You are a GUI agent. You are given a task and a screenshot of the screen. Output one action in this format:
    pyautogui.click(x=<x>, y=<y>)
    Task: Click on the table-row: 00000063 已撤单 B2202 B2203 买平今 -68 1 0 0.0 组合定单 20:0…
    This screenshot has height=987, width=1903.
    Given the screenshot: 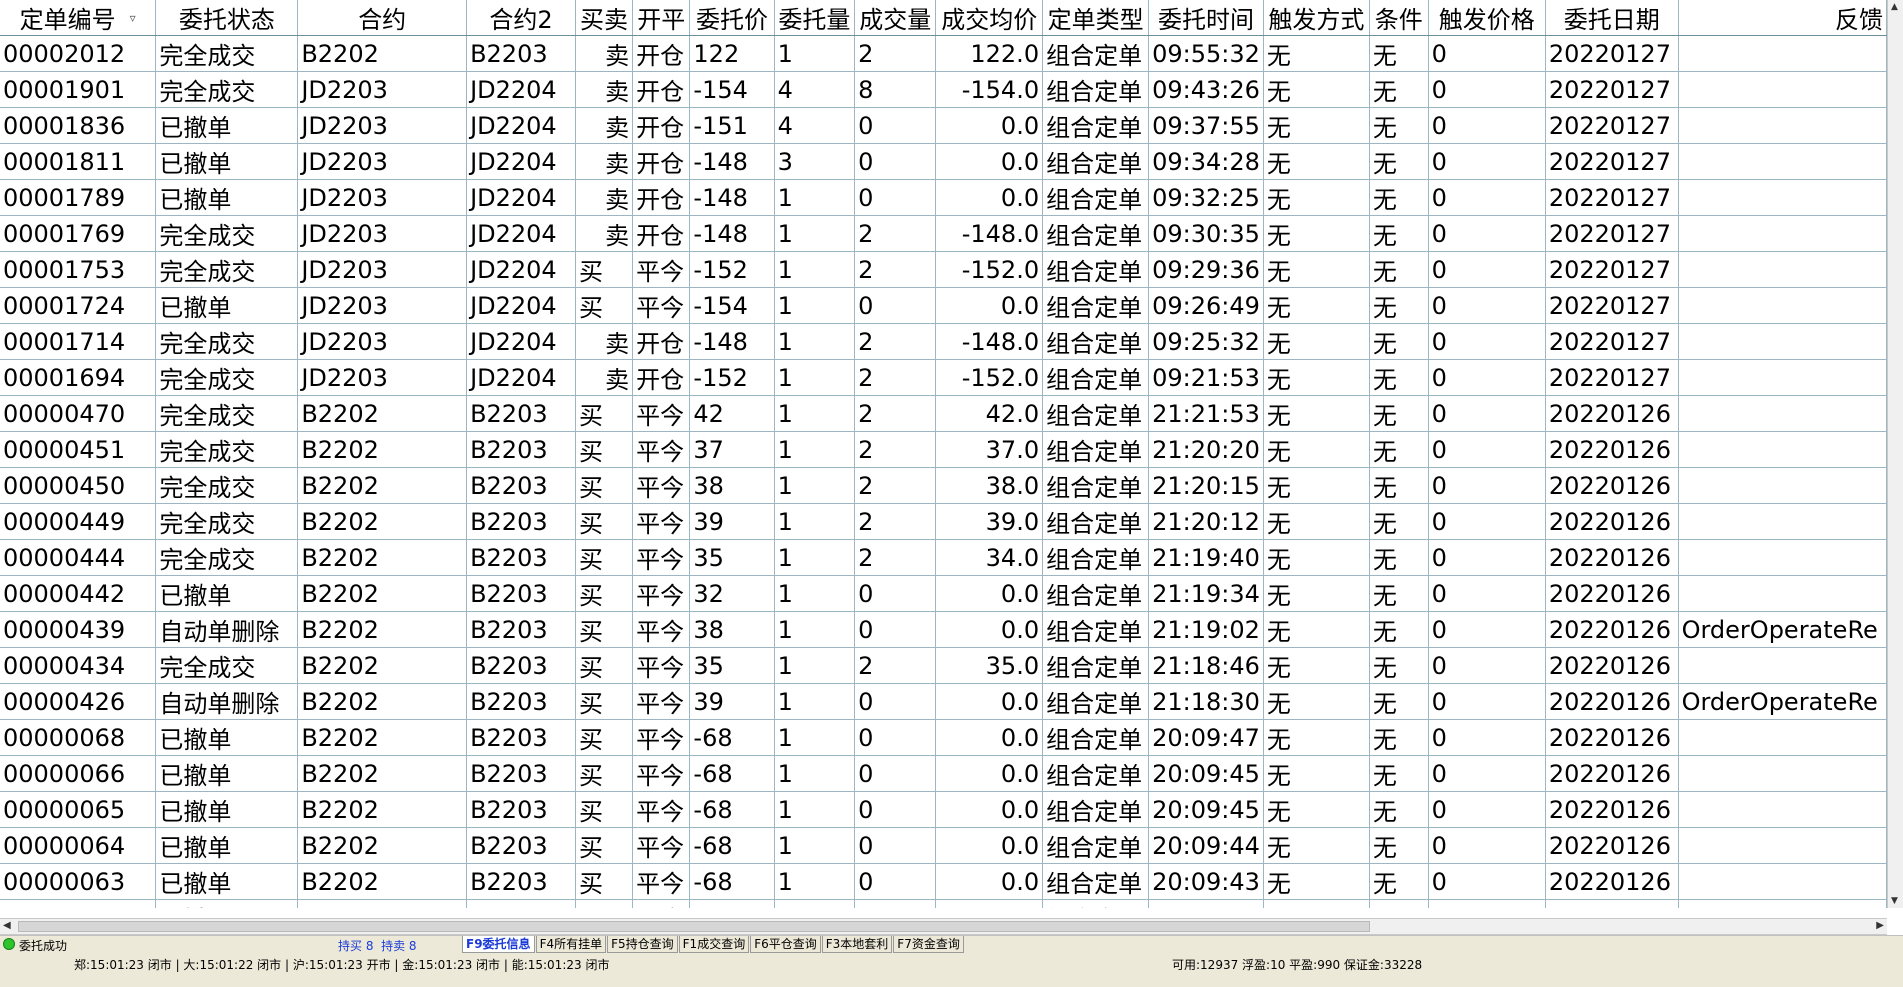 What is the action you would take?
    pyautogui.click(x=943, y=881)
    